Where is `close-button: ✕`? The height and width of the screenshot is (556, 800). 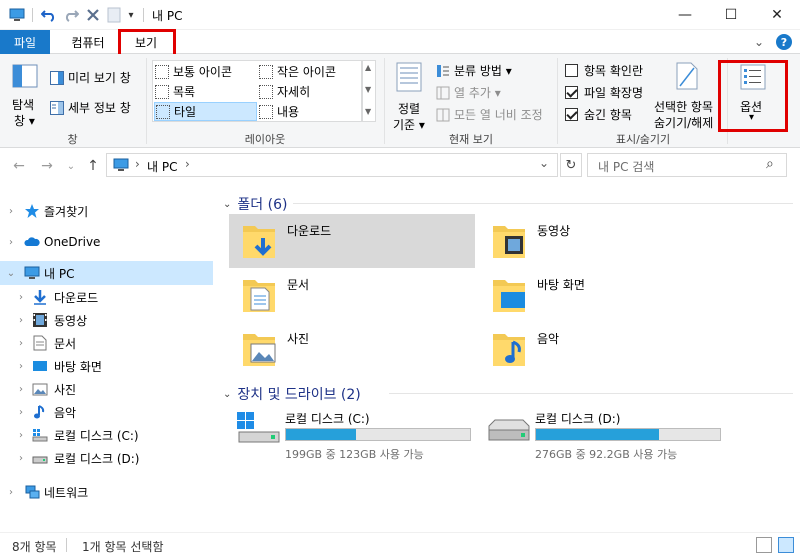 close-button: ✕ is located at coordinates (777, 15).